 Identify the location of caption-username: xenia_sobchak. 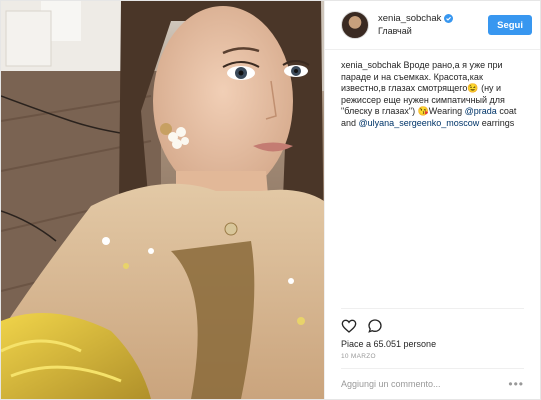
(371, 65).